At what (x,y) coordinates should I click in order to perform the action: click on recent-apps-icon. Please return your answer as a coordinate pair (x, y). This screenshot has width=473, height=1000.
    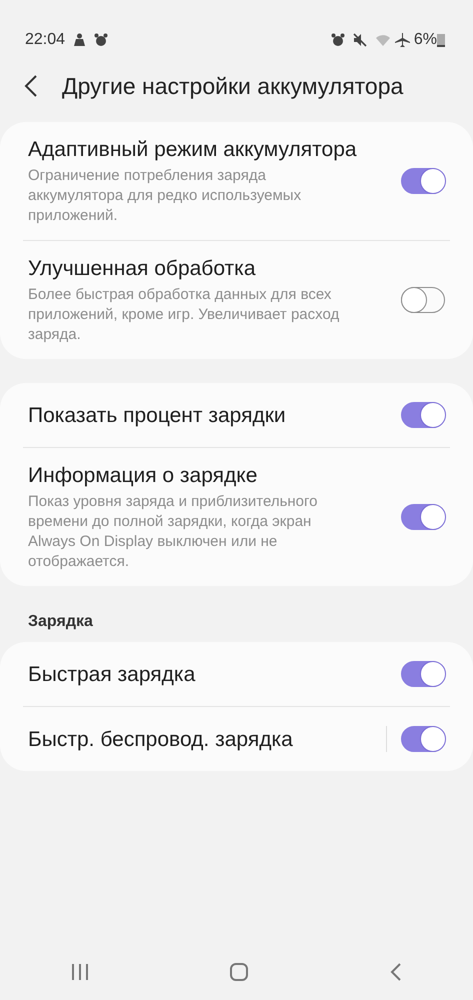
    Looking at the image, I should click on (80, 972).